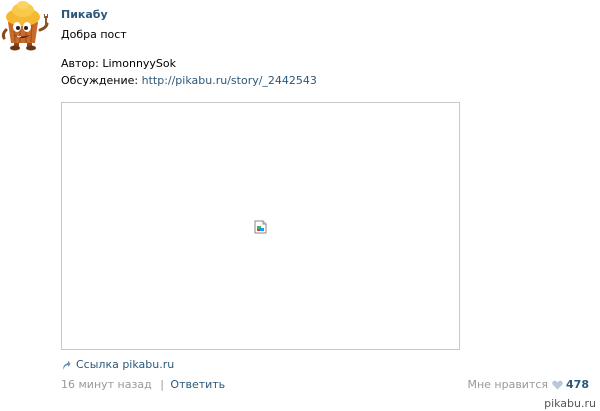  I want to click on broken-image-icon, so click(260, 227).